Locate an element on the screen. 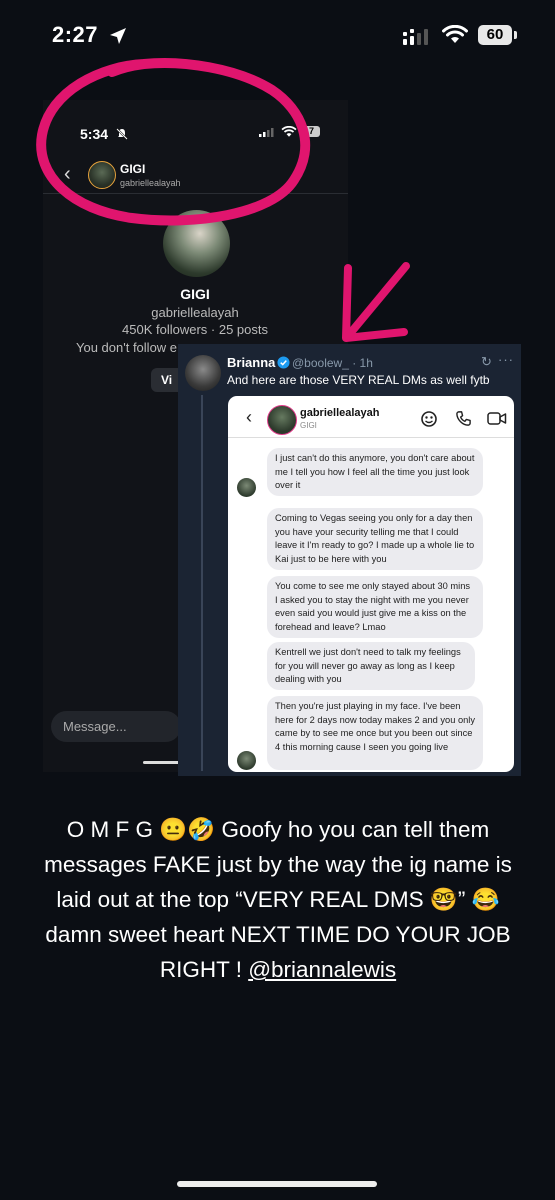 The image size is (555, 1200). dm-divider is located at coordinates (371, 437).